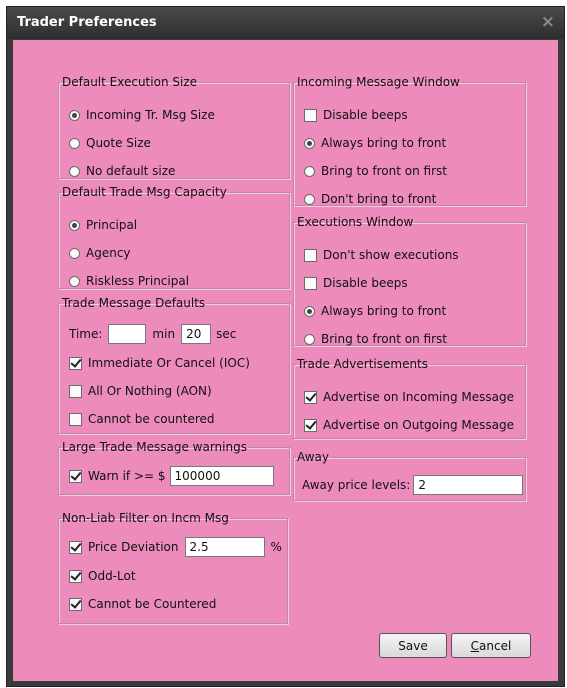 This screenshot has height=688, width=567. Describe the element at coordinates (419, 397) in the screenshot. I see `checkbox-label: Advertise on Incoming Message` at that location.